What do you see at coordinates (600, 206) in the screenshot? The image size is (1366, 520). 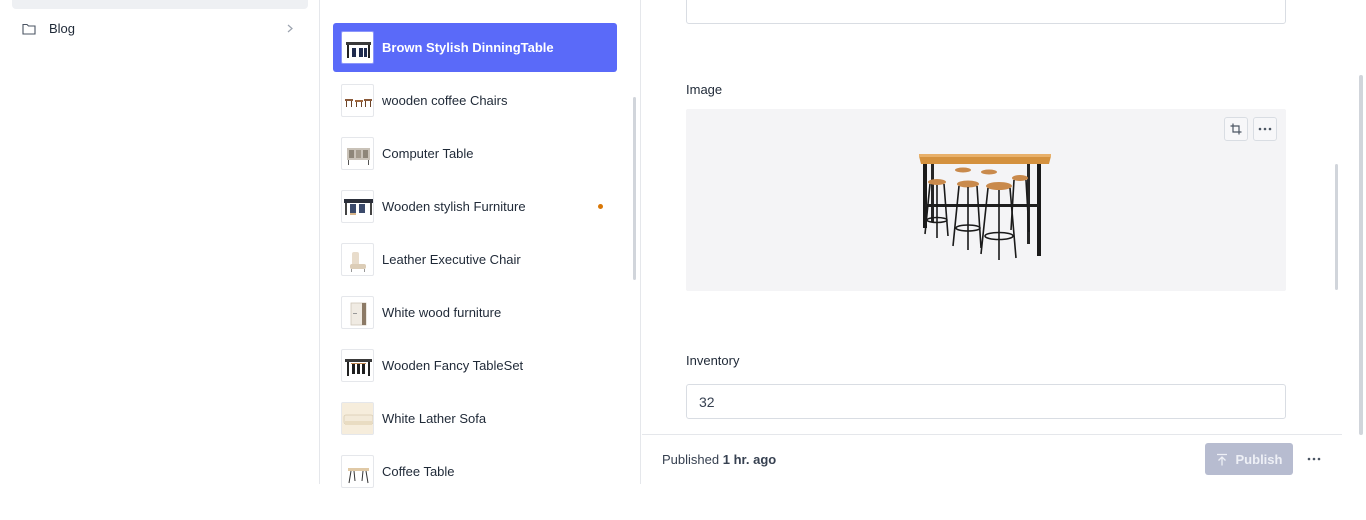 I see `unpublished-changes-dot` at bounding box center [600, 206].